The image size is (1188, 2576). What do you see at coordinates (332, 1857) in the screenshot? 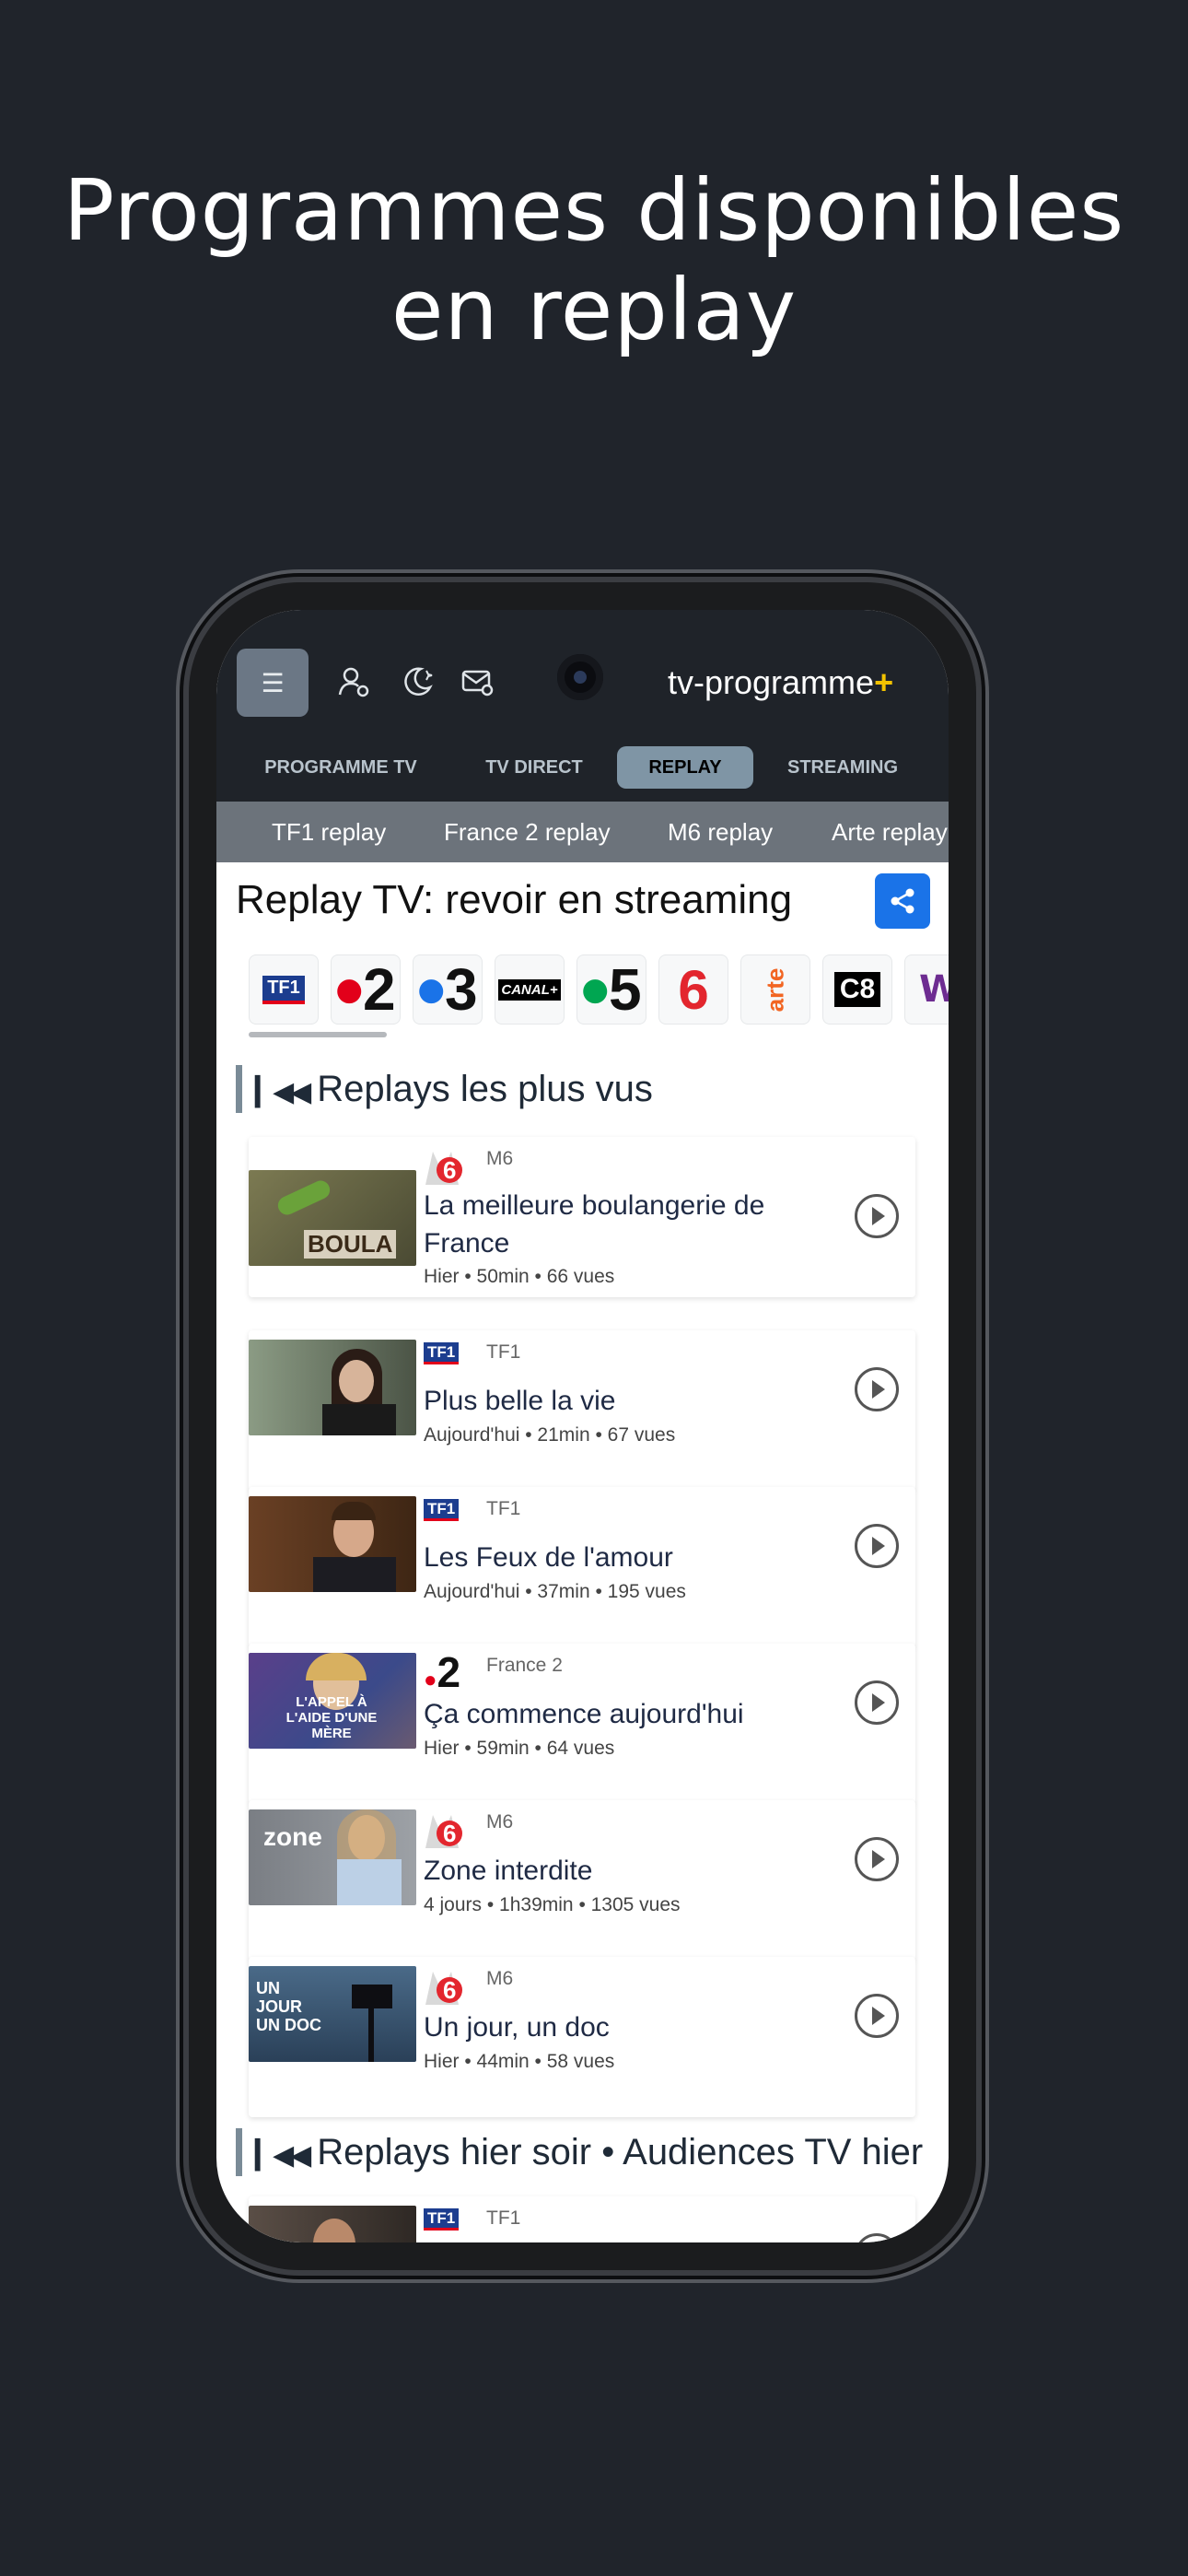
I see `replay-thumbnail: zone` at bounding box center [332, 1857].